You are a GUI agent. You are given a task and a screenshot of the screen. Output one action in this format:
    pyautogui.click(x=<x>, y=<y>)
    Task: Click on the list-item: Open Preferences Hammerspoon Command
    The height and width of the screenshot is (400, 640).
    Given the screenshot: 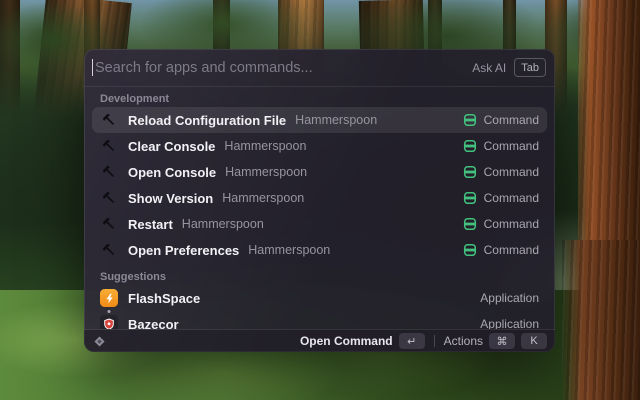 What is the action you would take?
    pyautogui.click(x=319, y=250)
    